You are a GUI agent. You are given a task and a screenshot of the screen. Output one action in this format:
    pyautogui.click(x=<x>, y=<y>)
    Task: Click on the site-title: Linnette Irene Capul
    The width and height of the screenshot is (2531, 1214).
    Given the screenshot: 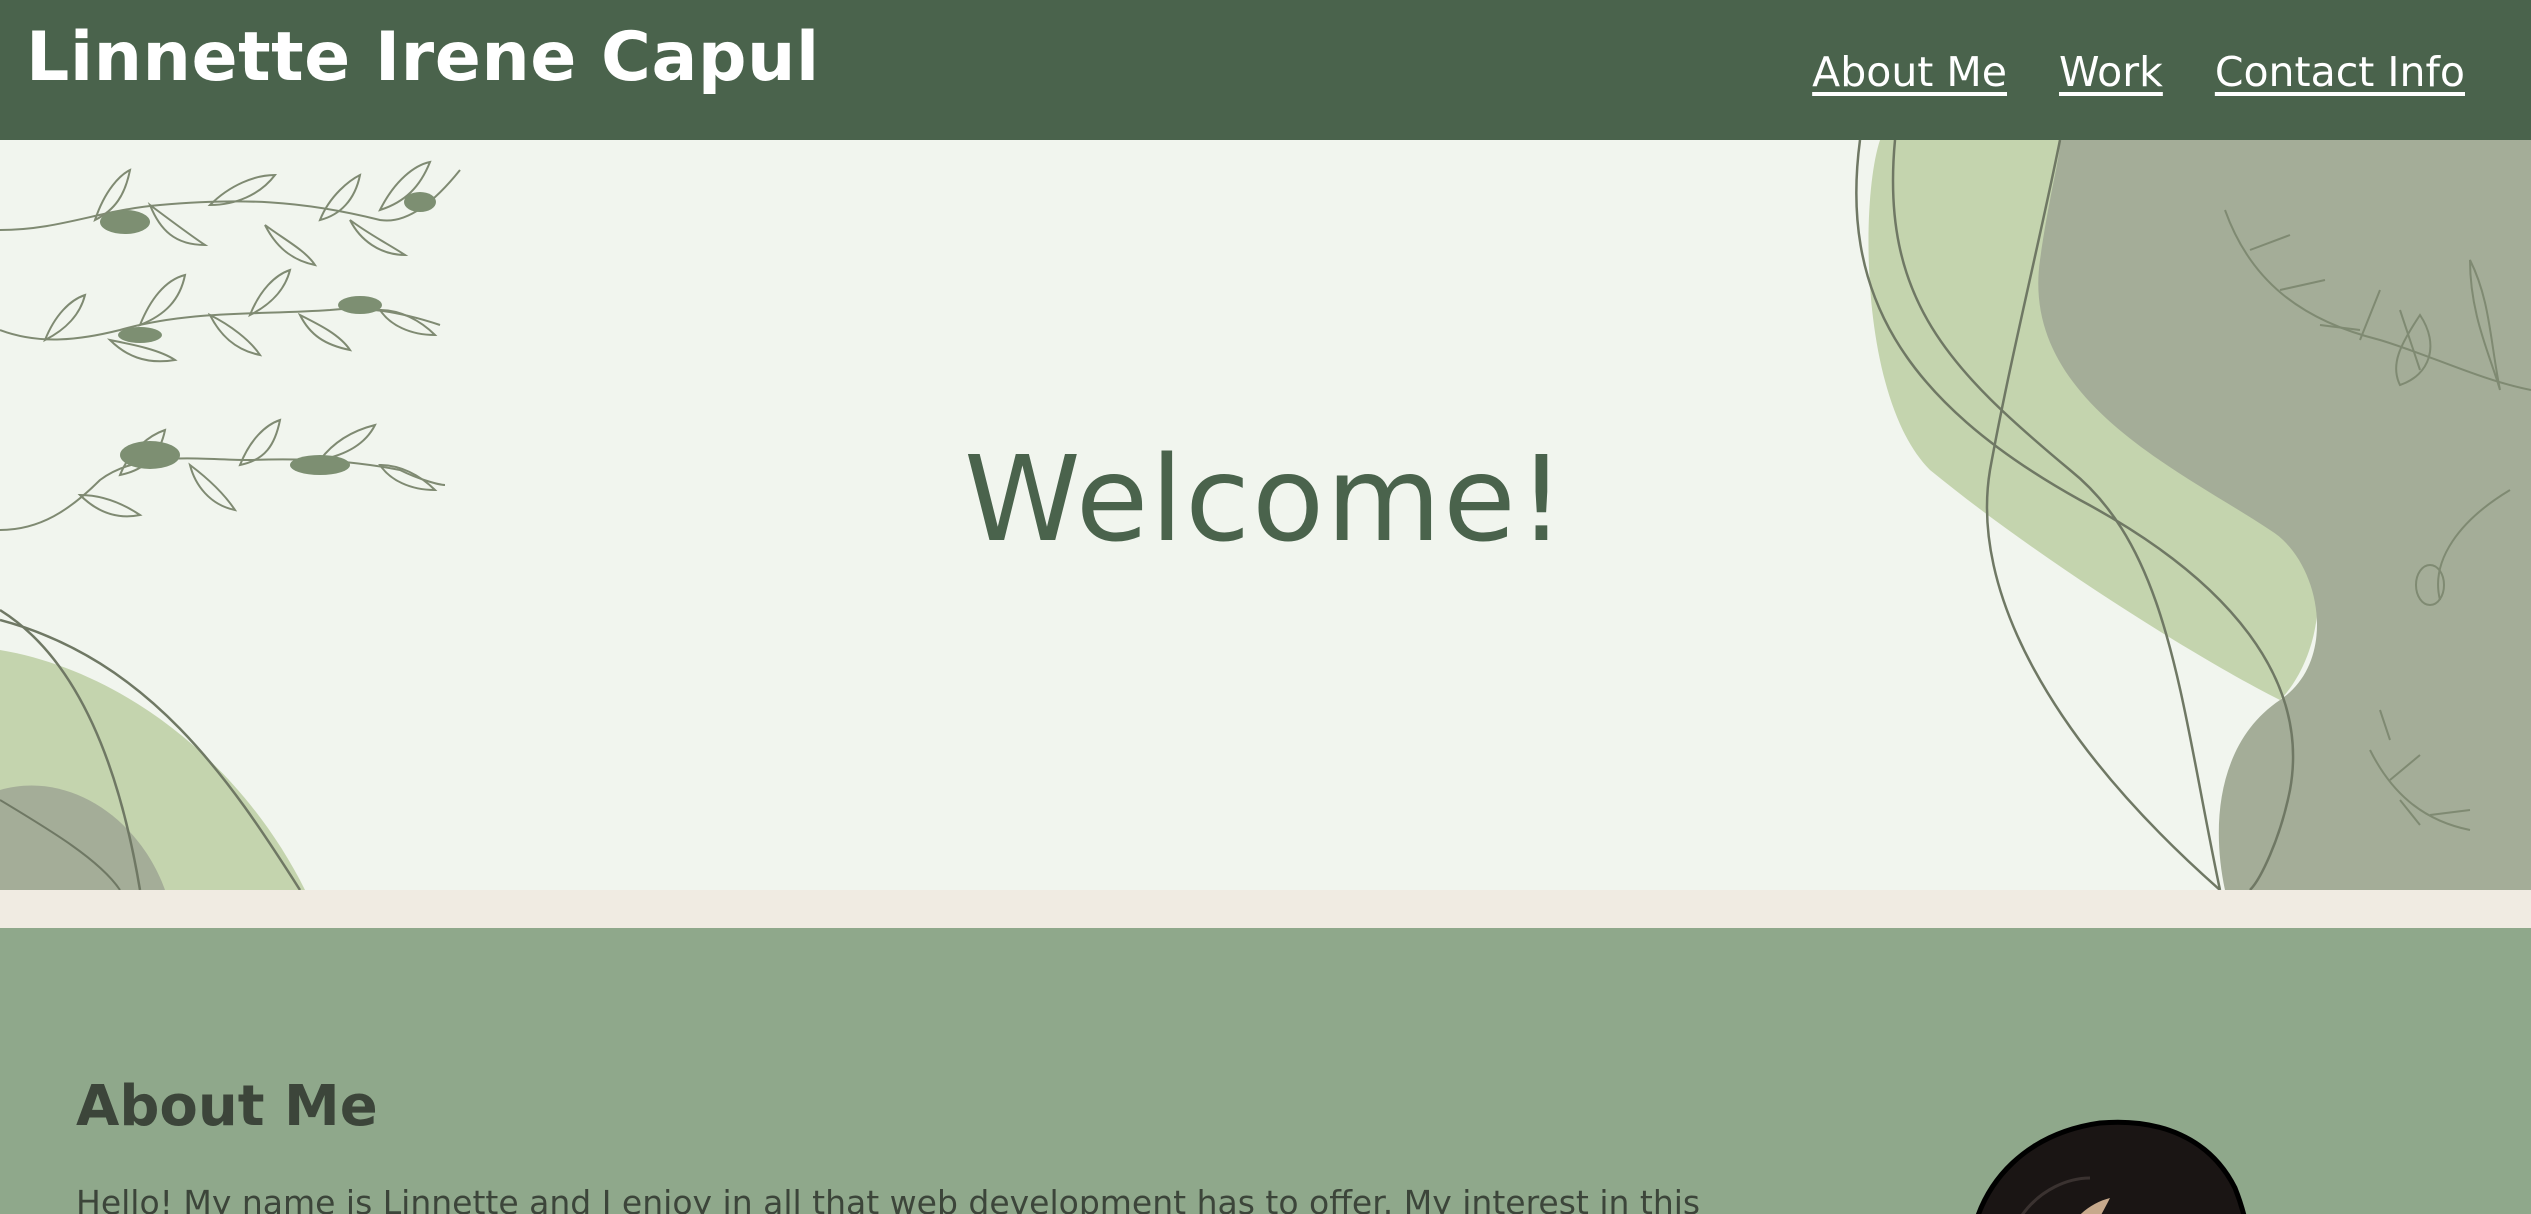 What is the action you would take?
    pyautogui.click(x=423, y=57)
    